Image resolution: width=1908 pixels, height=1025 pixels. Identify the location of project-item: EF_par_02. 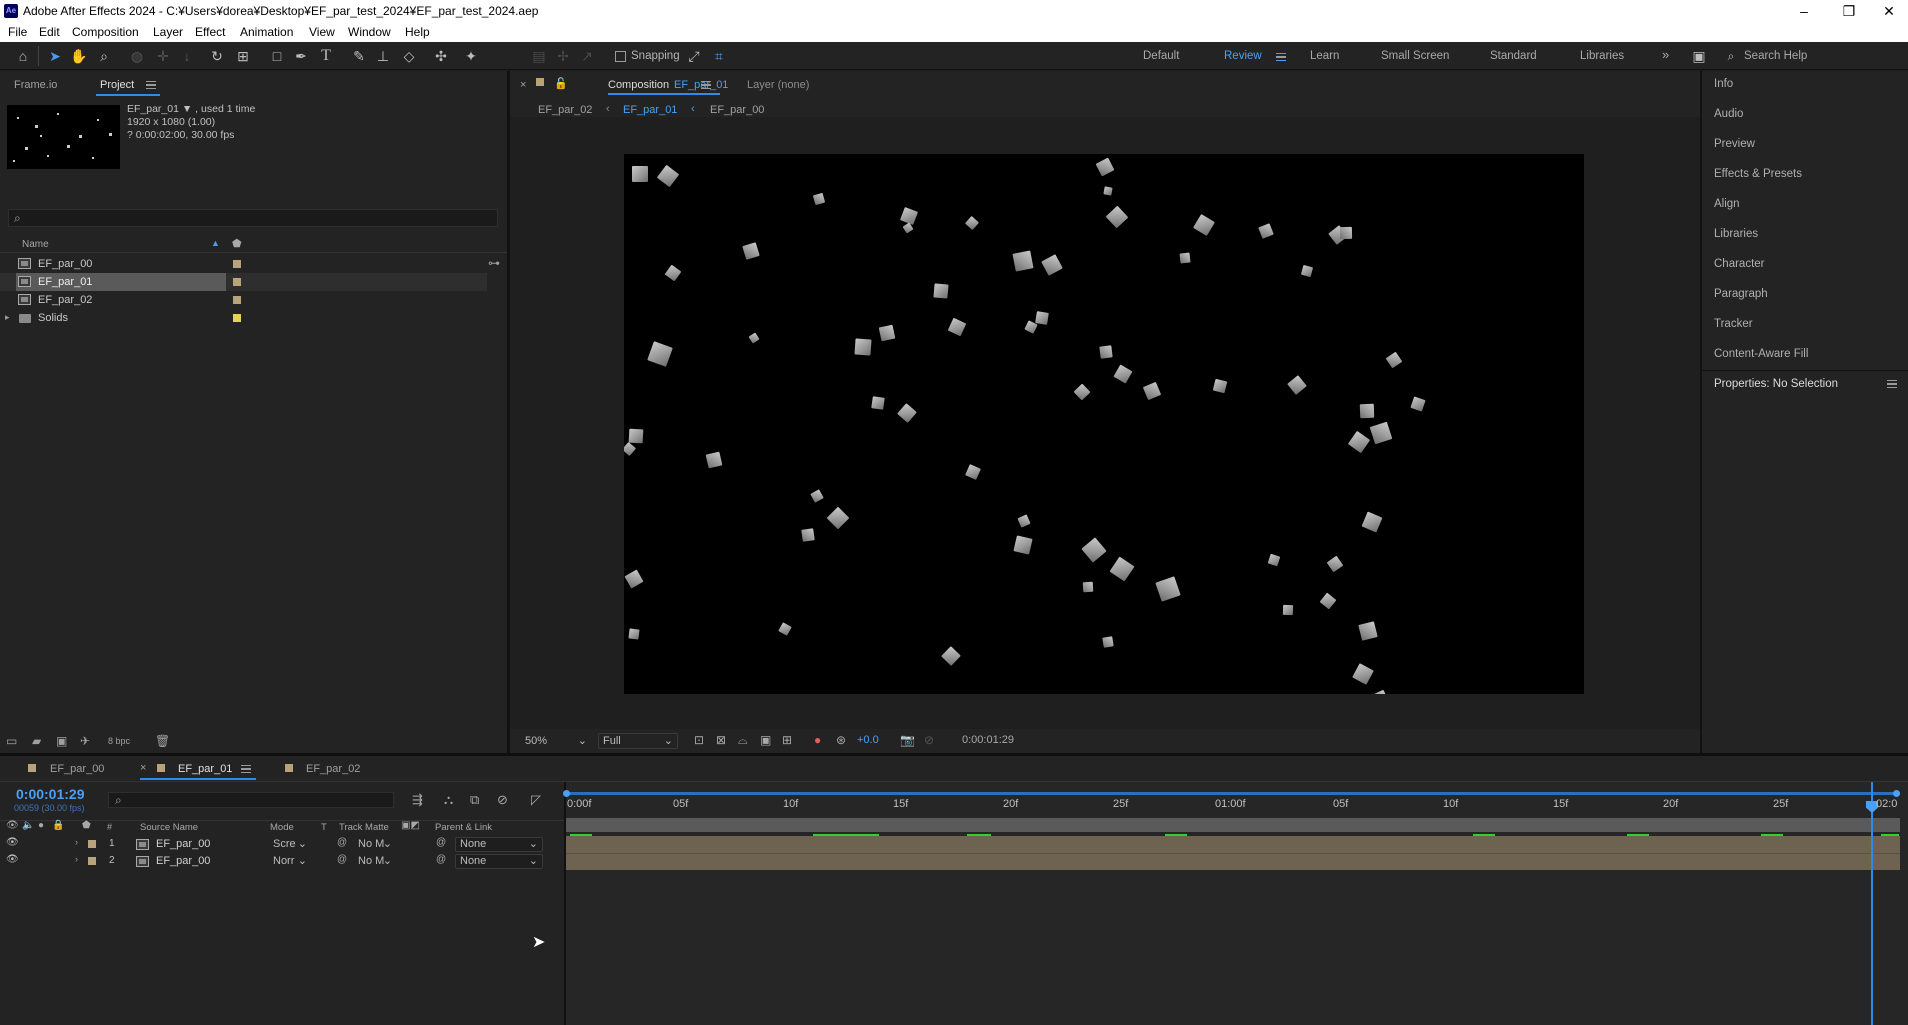
(243, 300).